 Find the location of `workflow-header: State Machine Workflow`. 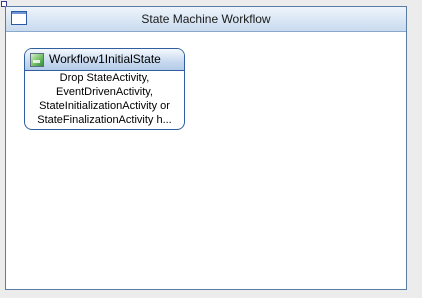

workflow-header: State Machine Workflow is located at coordinates (206, 19).